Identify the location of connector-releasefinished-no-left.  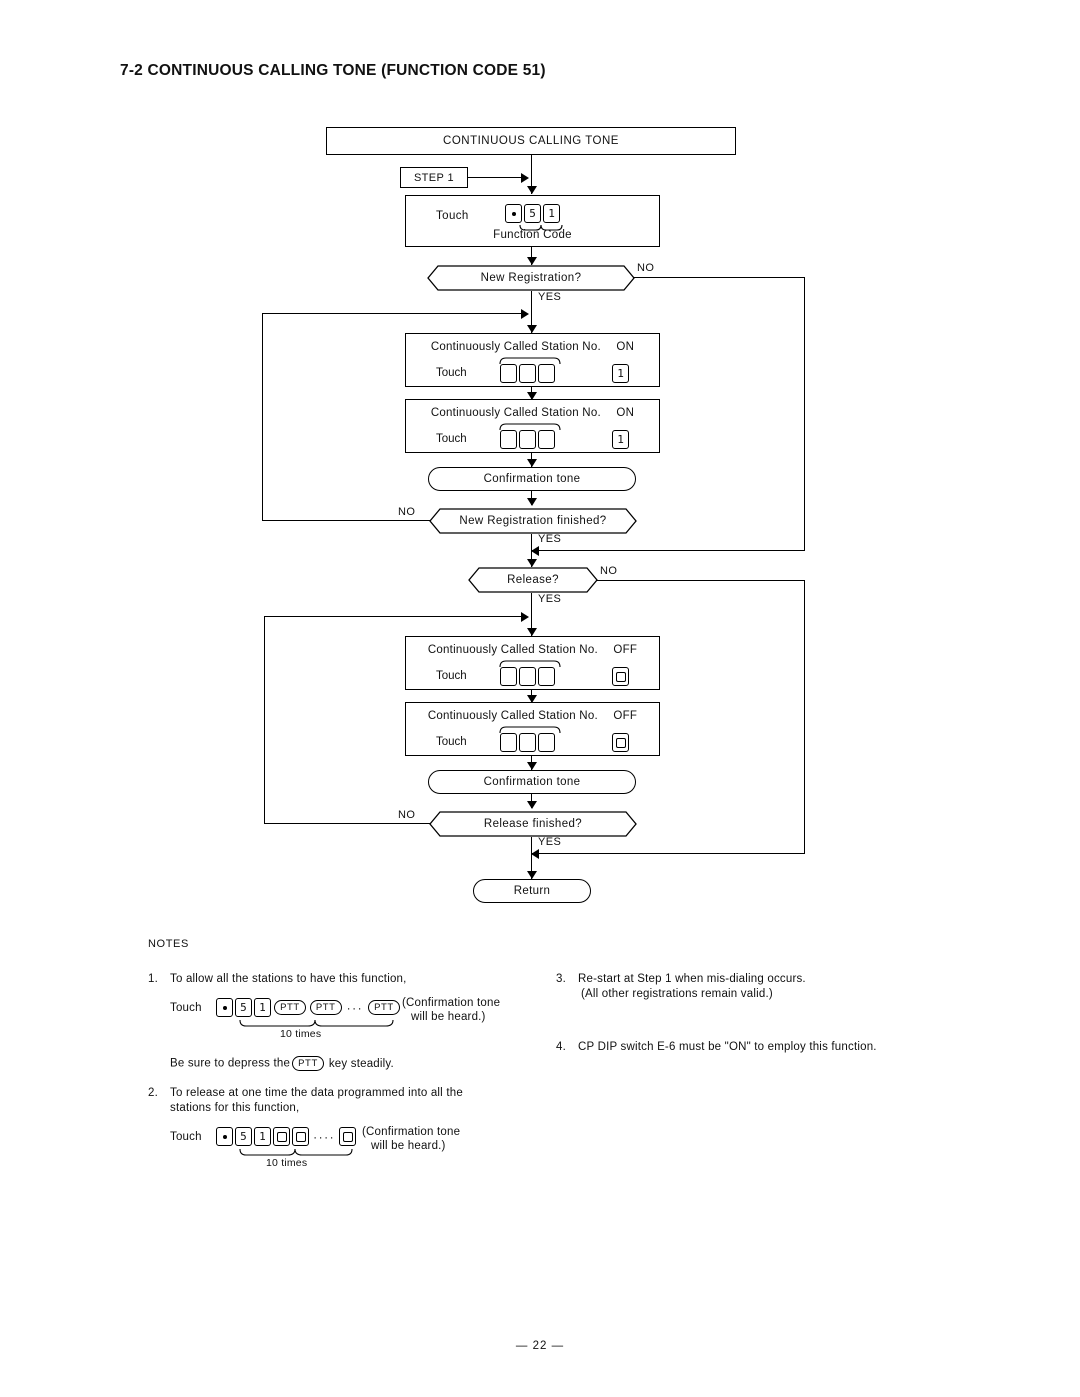
(350, 824).